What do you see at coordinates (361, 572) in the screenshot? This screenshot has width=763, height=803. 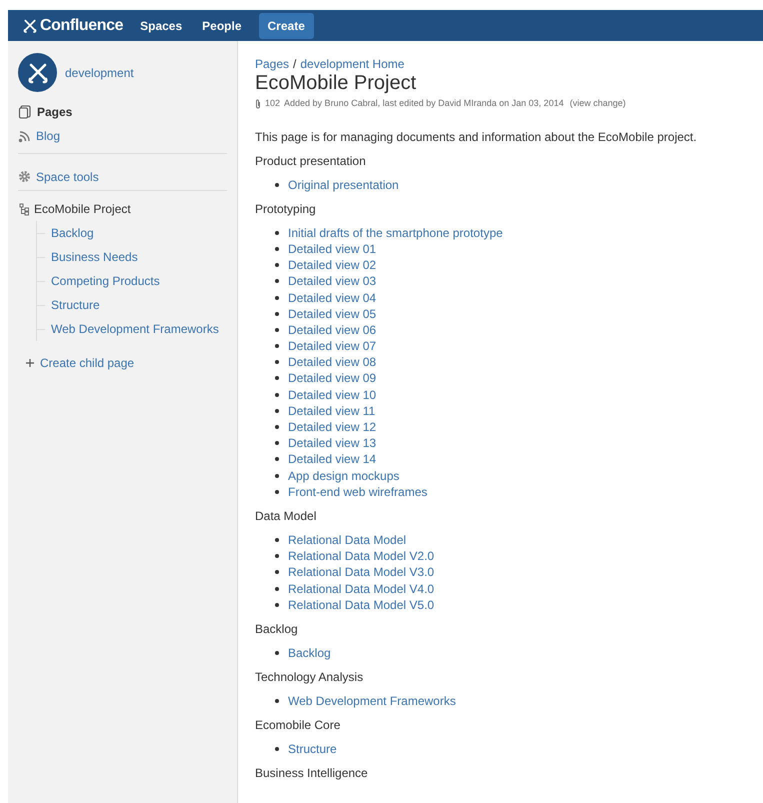 I see `content-link: Relational Data Model V3.0` at bounding box center [361, 572].